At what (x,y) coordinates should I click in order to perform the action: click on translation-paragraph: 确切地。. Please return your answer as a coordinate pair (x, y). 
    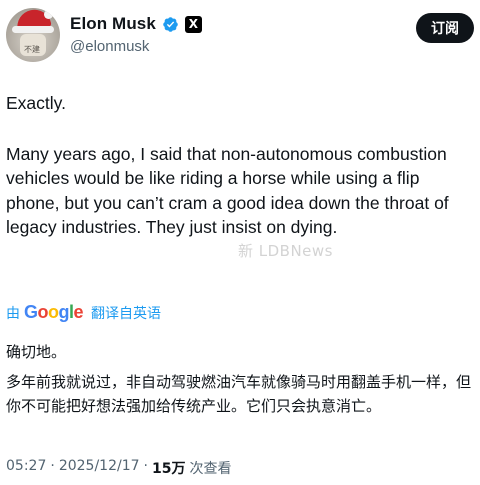
    Looking at the image, I should click on (36, 352).